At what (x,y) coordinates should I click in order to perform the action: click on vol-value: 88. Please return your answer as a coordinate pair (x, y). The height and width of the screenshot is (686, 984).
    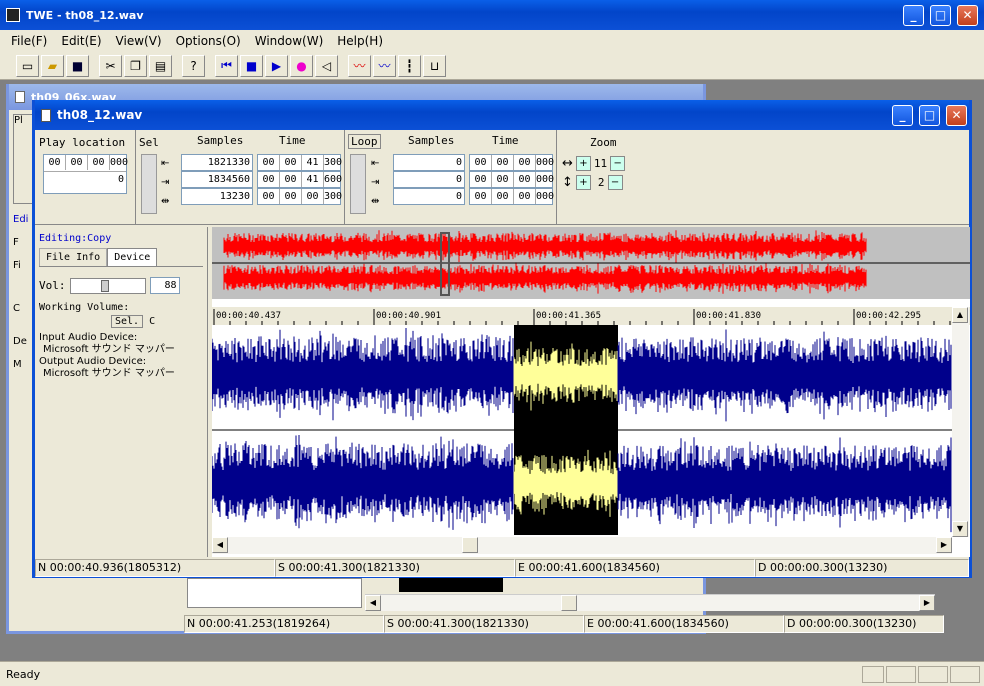
    Looking at the image, I should click on (164, 285).